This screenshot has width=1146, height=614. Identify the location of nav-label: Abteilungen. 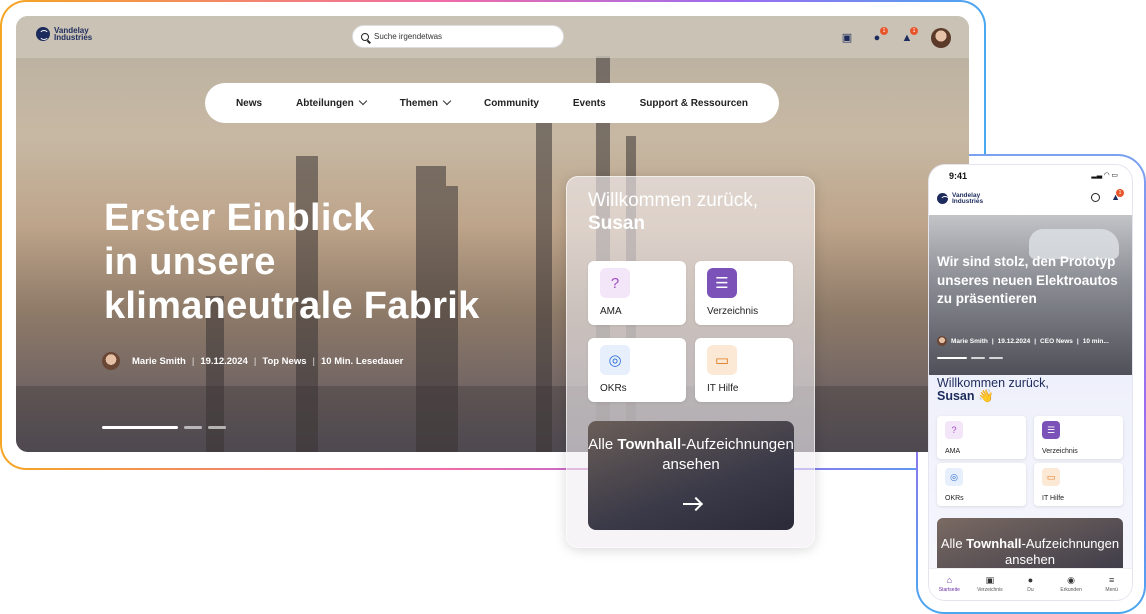
(325, 103).